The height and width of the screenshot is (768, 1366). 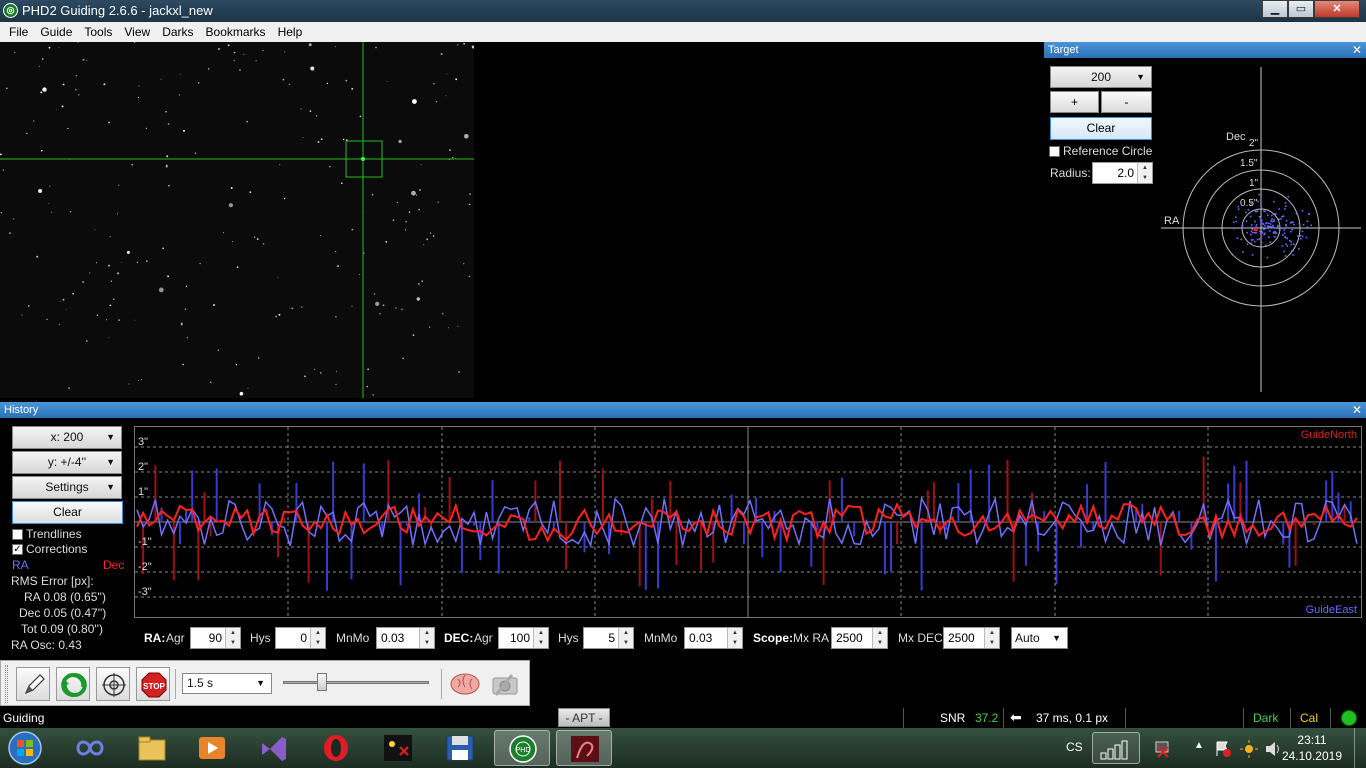 What do you see at coordinates (274, 748) in the screenshot?
I see `visual-studio-button` at bounding box center [274, 748].